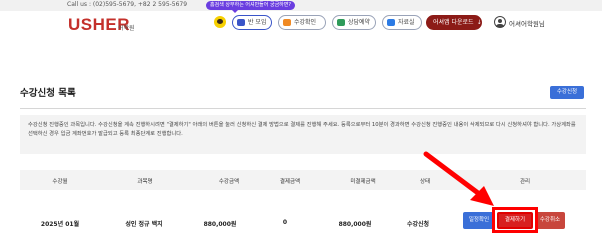 The width and height of the screenshot is (602, 245). Describe the element at coordinates (567, 92) in the screenshot. I see `apply-button: 수강신청` at that location.